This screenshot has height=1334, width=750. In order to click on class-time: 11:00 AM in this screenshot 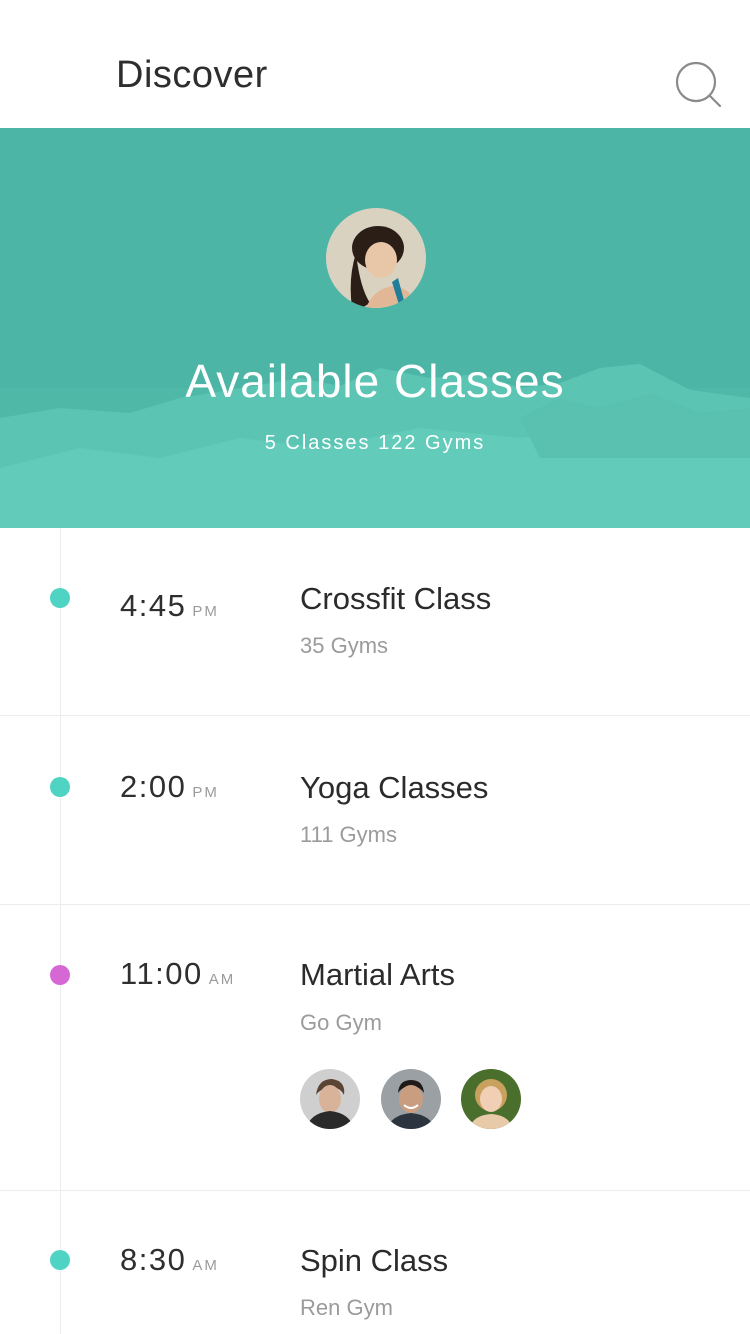, I will do `click(177, 977)`.